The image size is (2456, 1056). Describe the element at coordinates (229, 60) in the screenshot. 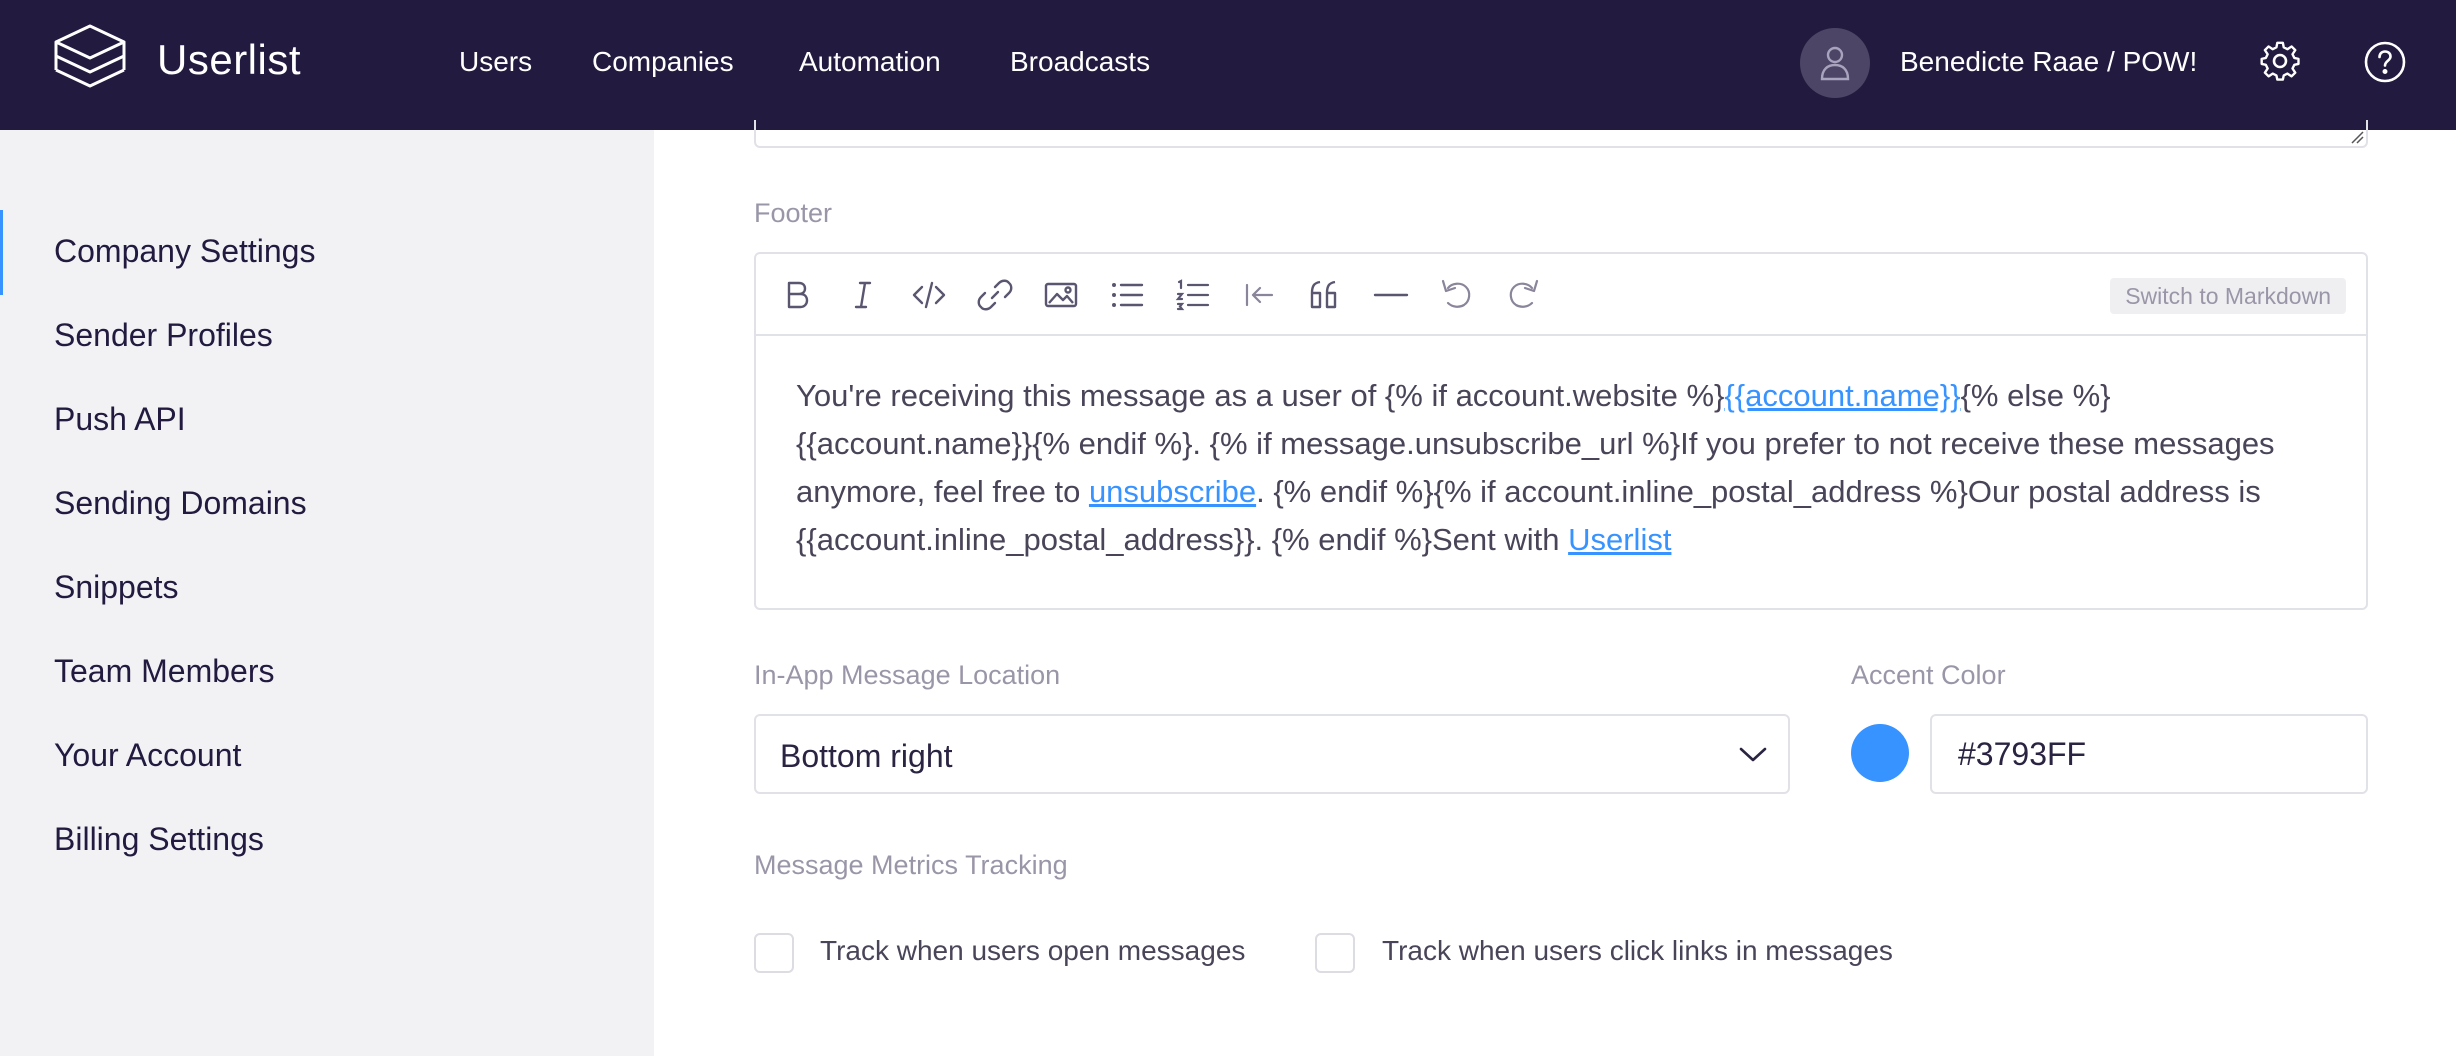

I see `brand-name: Userlist` at that location.